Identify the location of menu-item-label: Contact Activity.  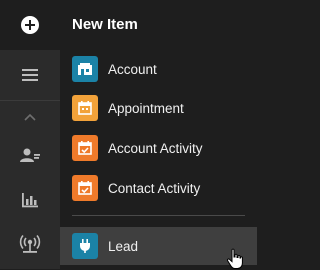
(154, 188).